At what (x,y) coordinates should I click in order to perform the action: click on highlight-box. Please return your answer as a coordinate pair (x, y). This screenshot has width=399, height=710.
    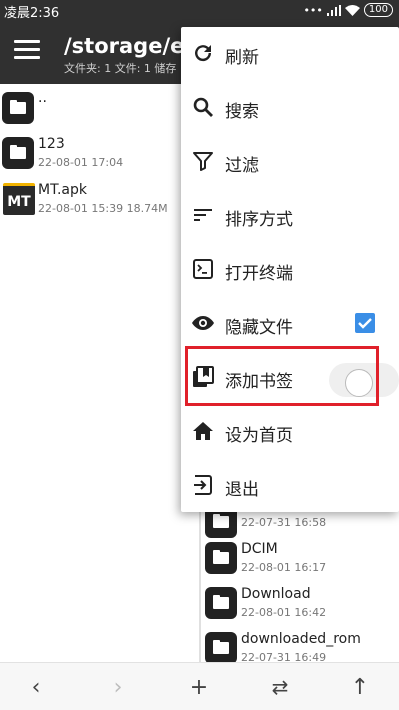
    Looking at the image, I should click on (282, 376).